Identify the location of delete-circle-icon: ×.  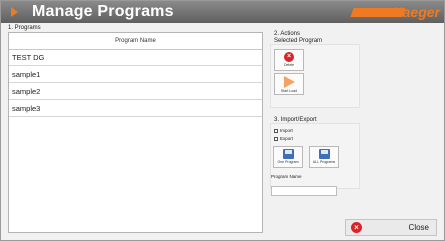
(289, 57).